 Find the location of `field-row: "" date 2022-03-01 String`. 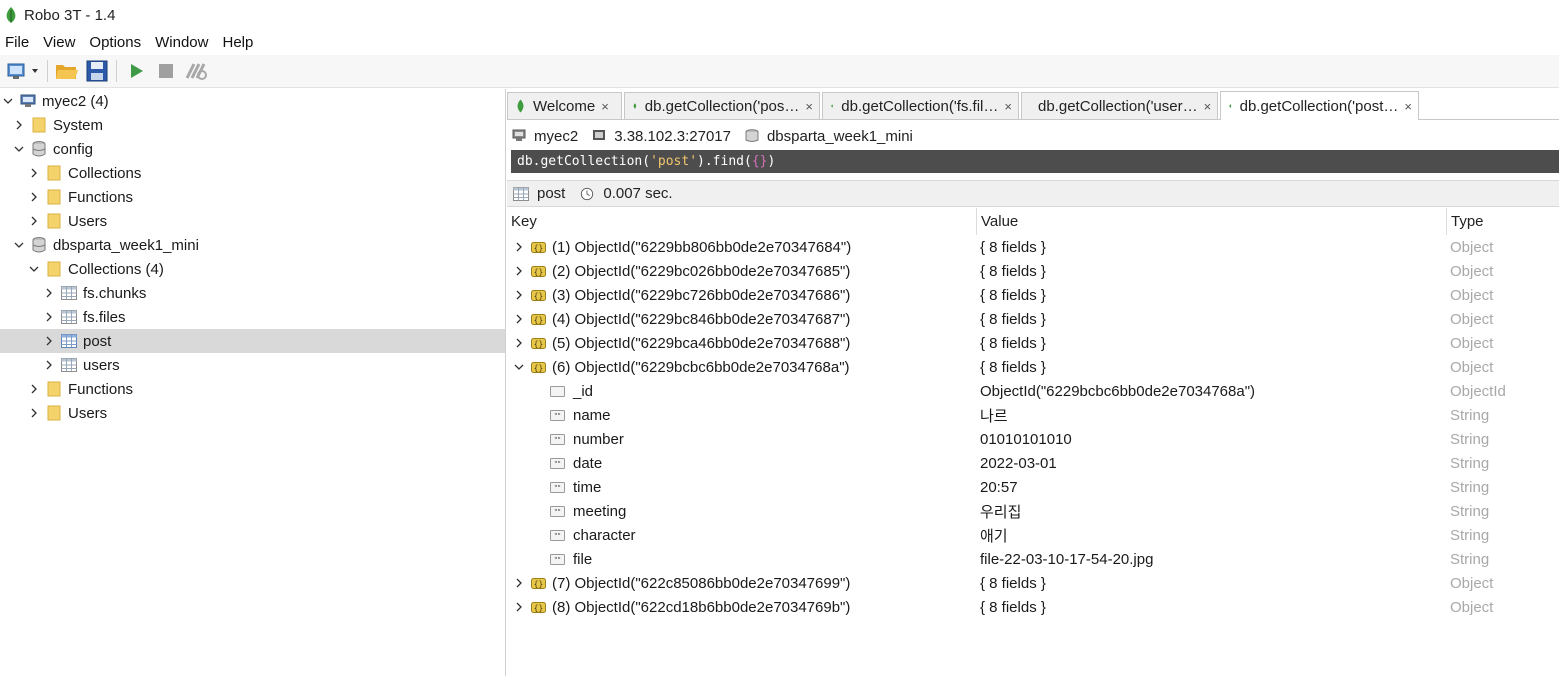

field-row: "" date 2022-03-01 String is located at coordinates (1033, 463).